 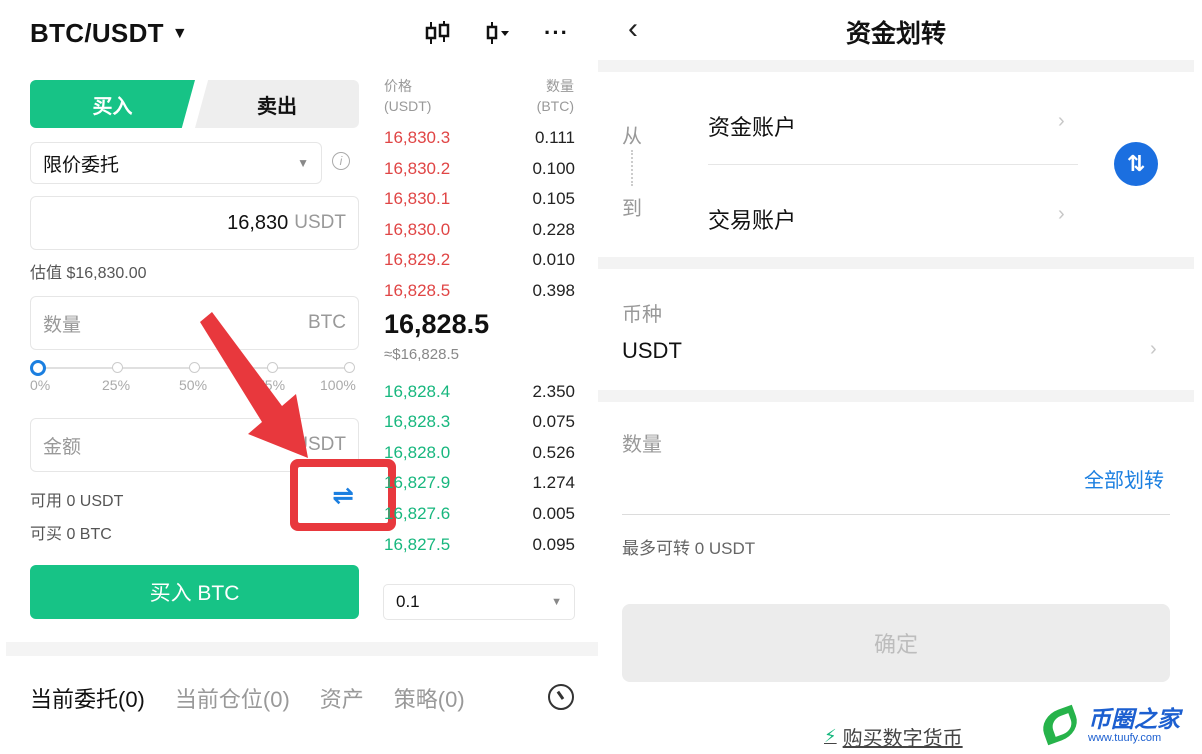 What do you see at coordinates (893, 164) in the screenshot?
I see `divider` at bounding box center [893, 164].